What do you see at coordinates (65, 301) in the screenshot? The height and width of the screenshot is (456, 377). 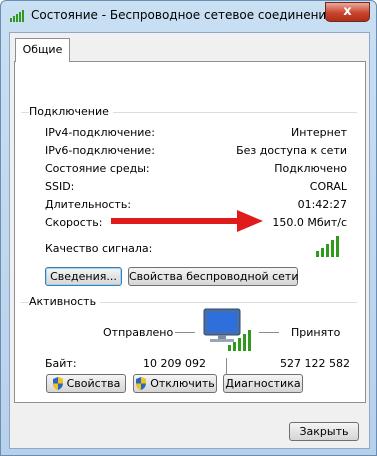 I see `activity-heading: Активность` at bounding box center [65, 301].